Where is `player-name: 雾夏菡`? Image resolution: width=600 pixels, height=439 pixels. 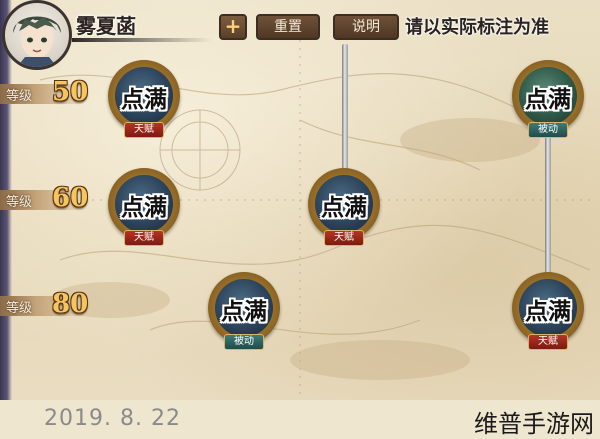 player-name: 雾夏菡 is located at coordinates (106, 26).